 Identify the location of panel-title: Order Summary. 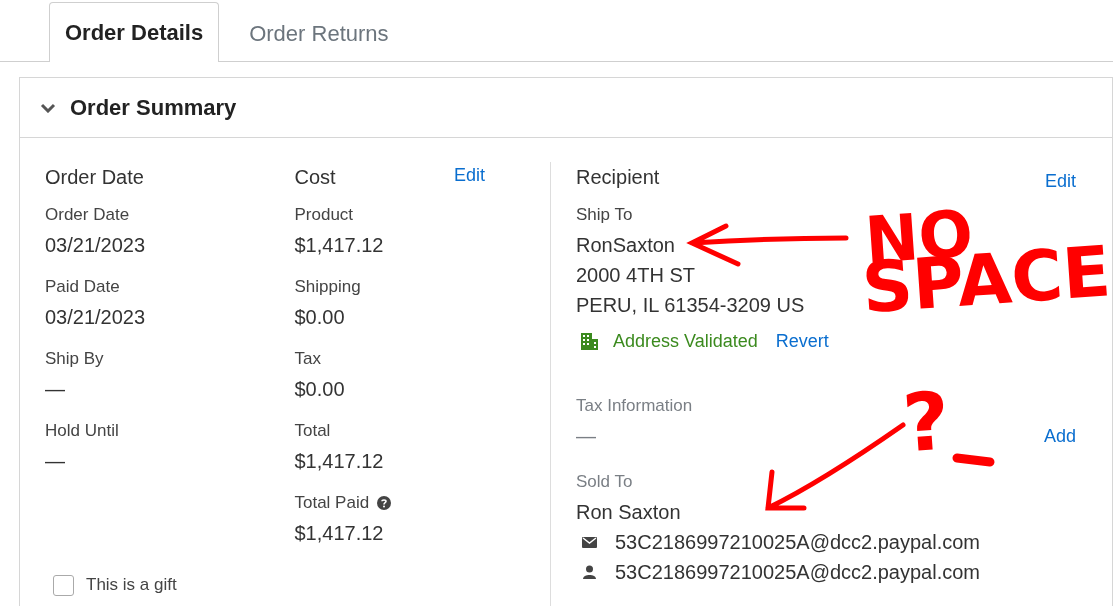
(153, 108).